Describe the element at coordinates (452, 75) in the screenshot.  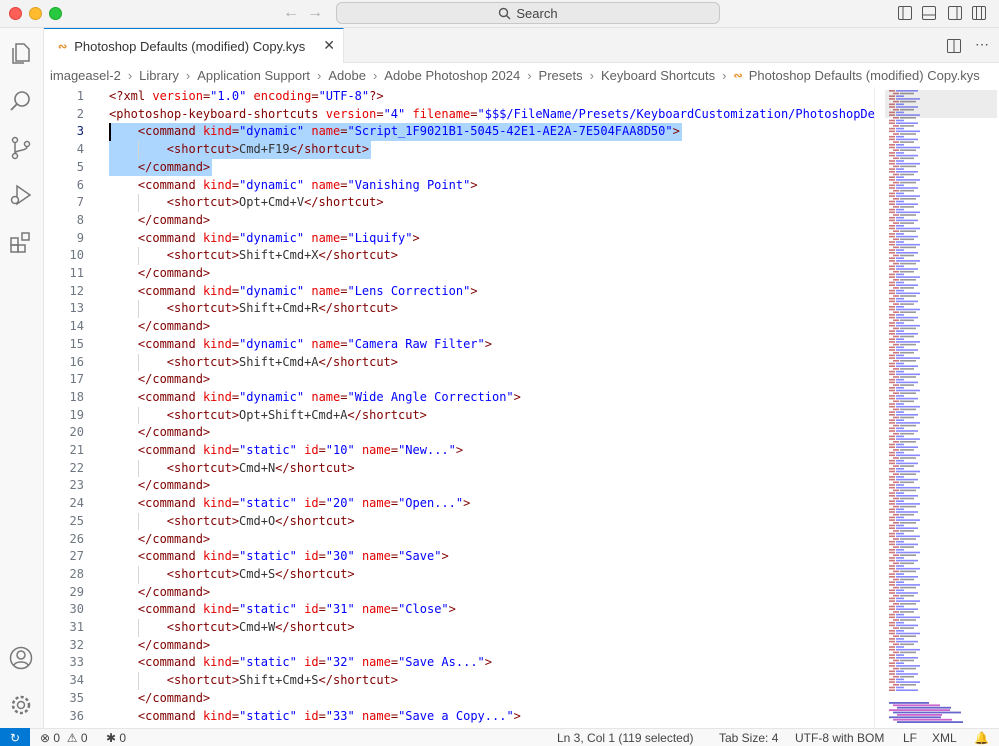
I see `breadcrumb-item: Adobe Photoshop 2024` at that location.